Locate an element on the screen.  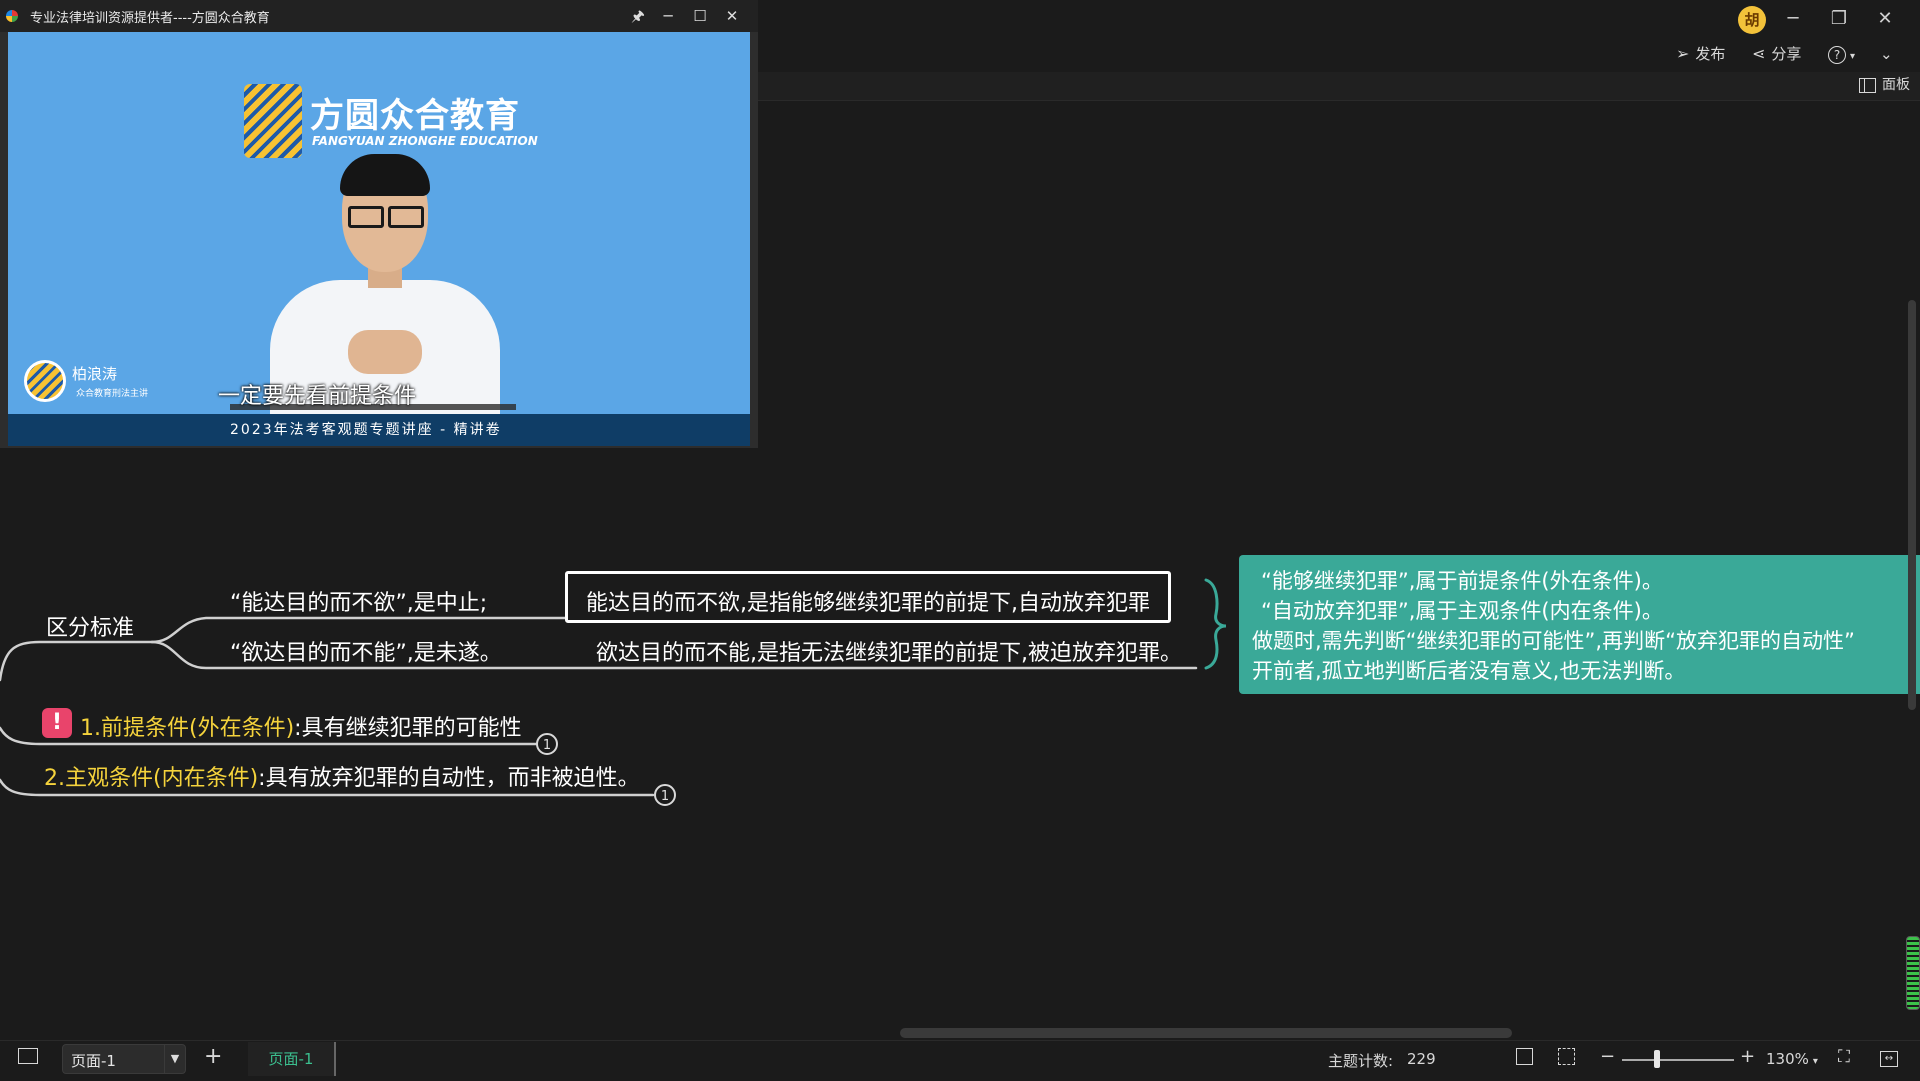
page-selector: 页面-1 ▼ is located at coordinates (124, 1059).